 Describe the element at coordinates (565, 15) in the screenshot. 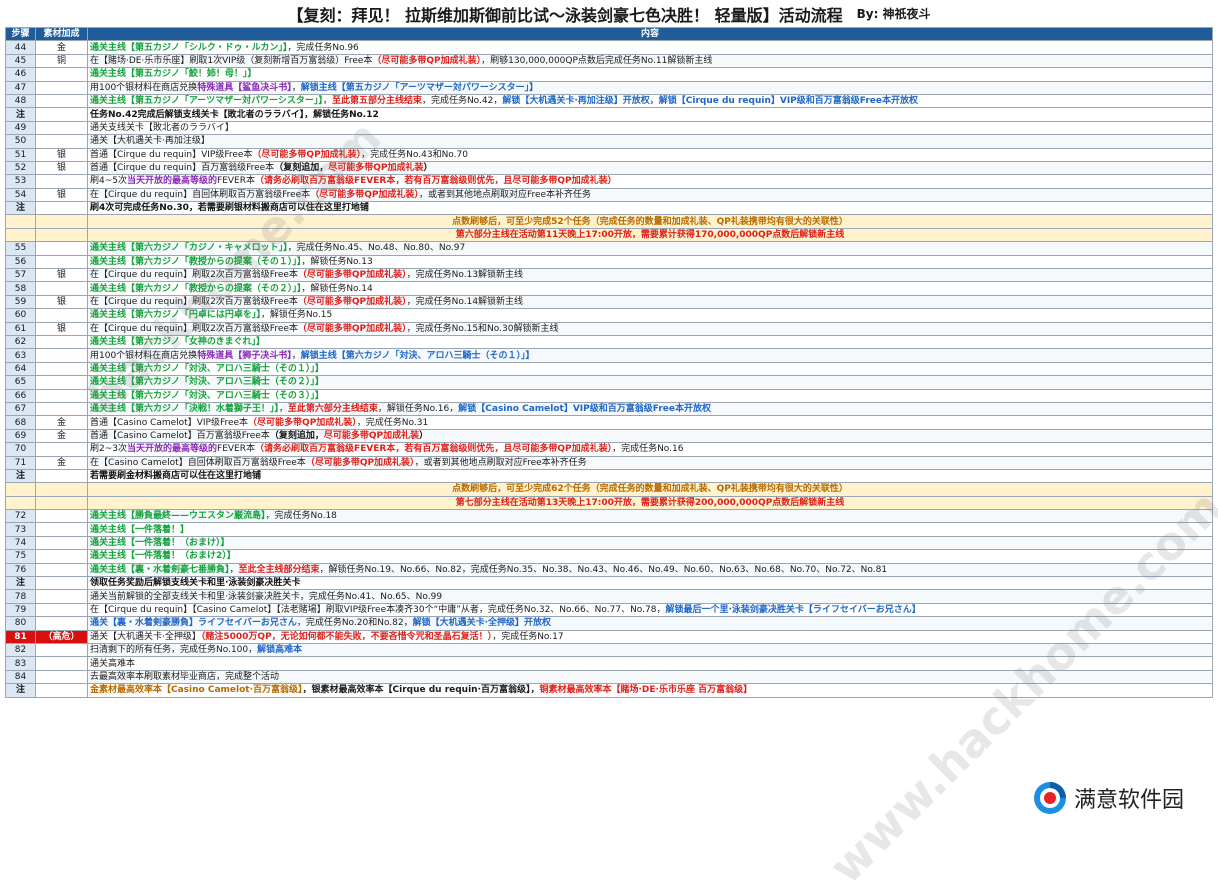

I see `page-title: 【复刻：拜见！ 拉斯维加斯御前比试～泳装剑豪七色决胜！ 轻量版】活动流程` at that location.